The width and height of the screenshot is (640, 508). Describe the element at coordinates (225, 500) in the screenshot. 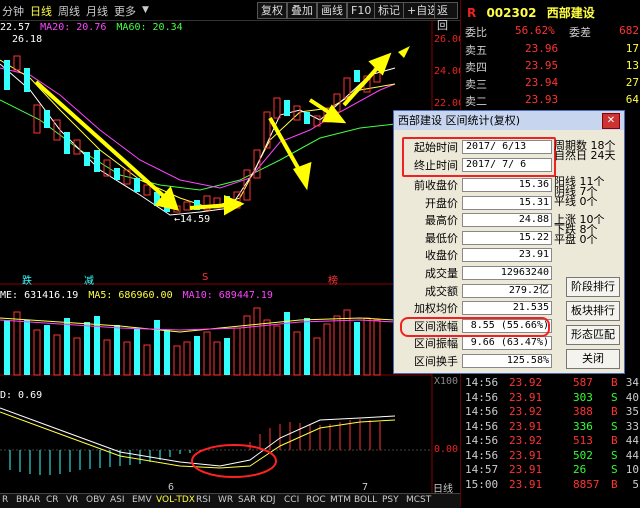

I see `indicator-tab: WR` at that location.